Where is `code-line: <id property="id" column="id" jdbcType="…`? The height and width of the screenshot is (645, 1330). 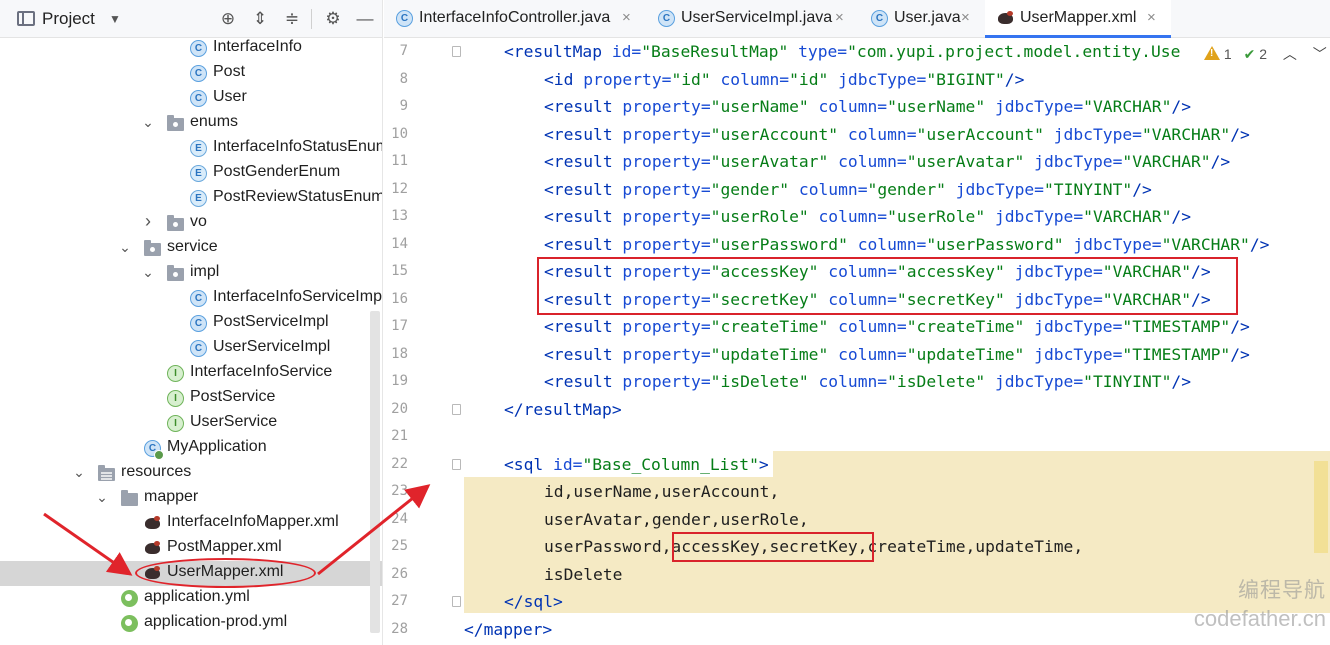 code-line: <id property="id" column="id" jdbcType="… is located at coordinates (784, 79).